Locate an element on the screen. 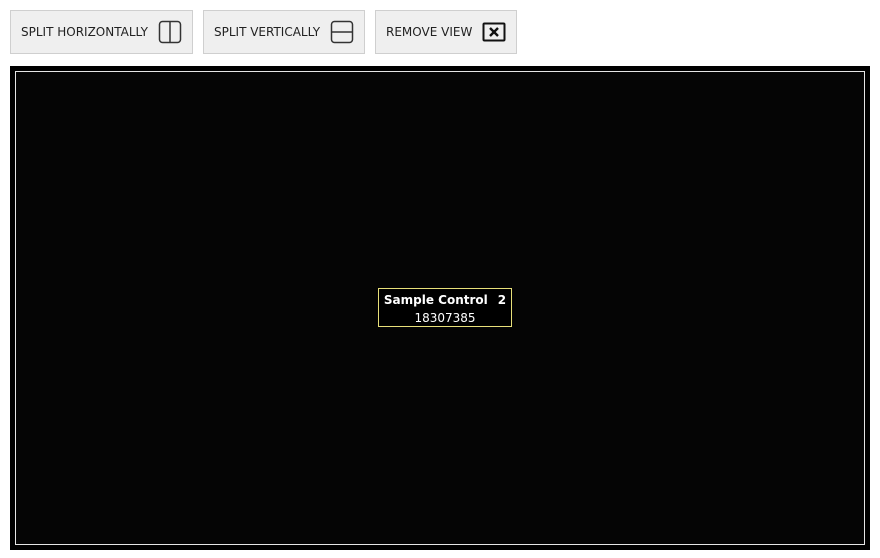 Image resolution: width=880 pixels, height=558 pixels. split-horizontally-label: SPLIT HORIZONTALLY is located at coordinates (84, 32).